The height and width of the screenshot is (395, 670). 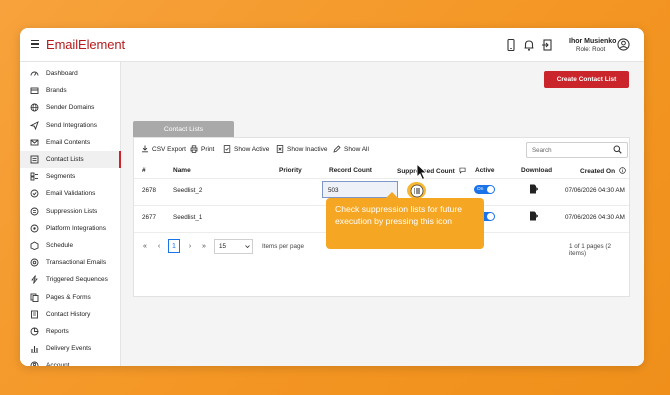 I want to click on puzzle-icon, so click(x=34, y=228).